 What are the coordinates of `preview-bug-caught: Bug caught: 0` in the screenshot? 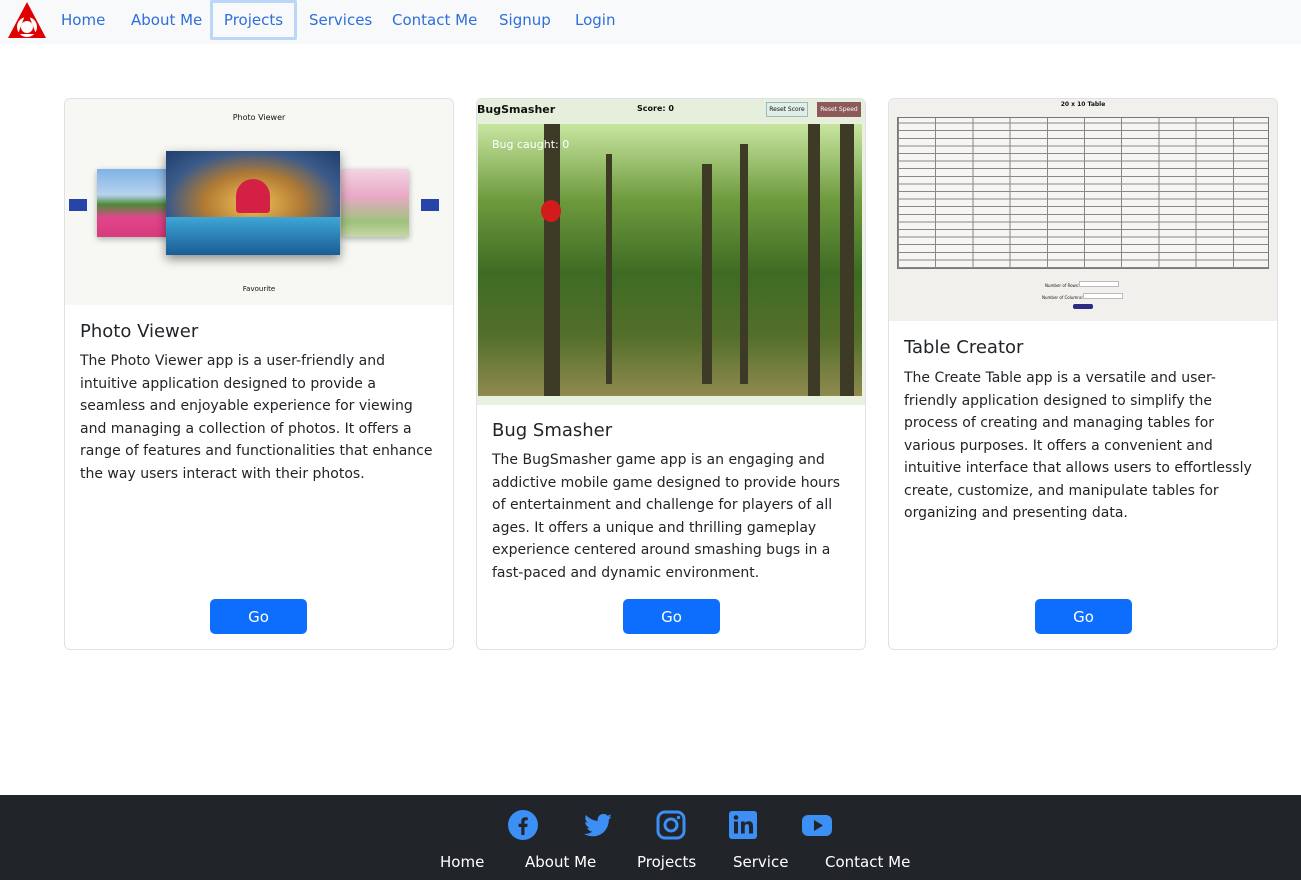 It's located at (531, 144).